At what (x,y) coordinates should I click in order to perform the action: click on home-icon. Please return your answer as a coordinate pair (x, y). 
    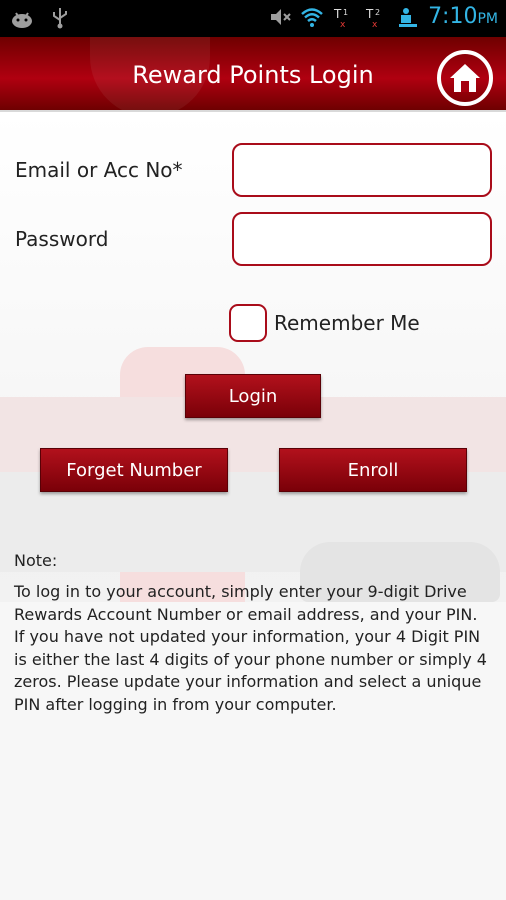
    Looking at the image, I should click on (465, 78).